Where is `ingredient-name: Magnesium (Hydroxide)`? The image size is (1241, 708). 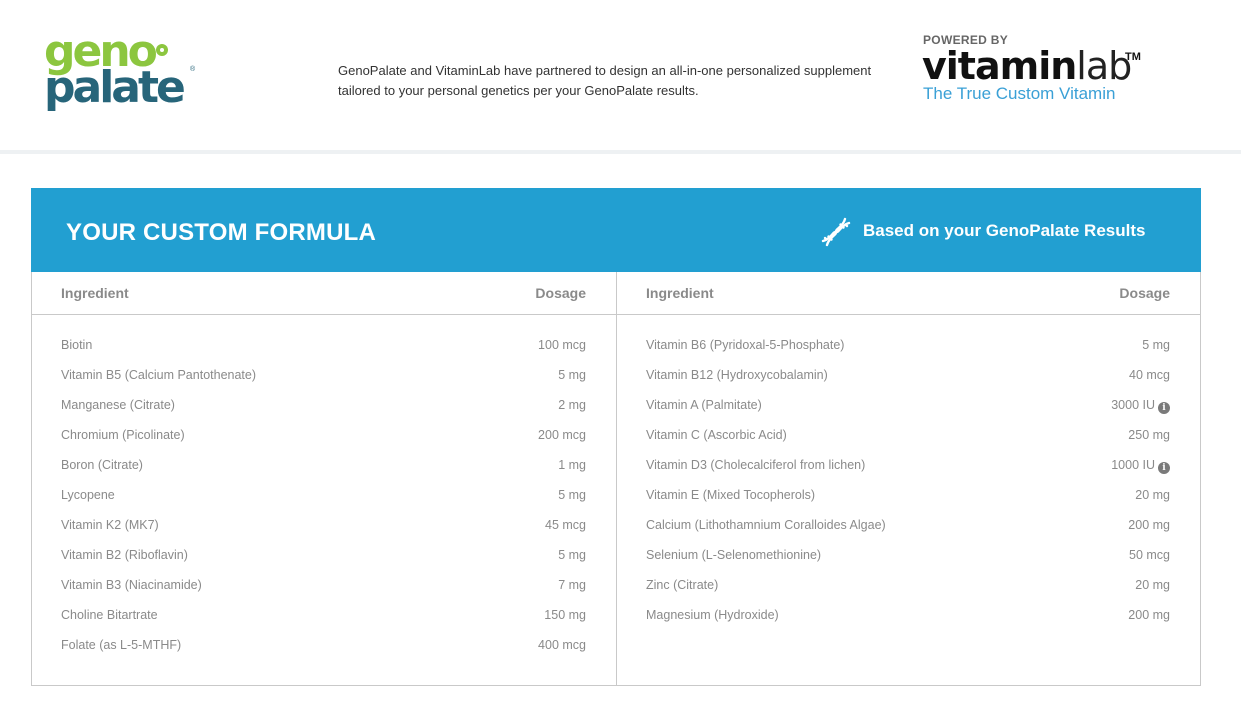 ingredient-name: Magnesium (Hydroxide) is located at coordinates (712, 615).